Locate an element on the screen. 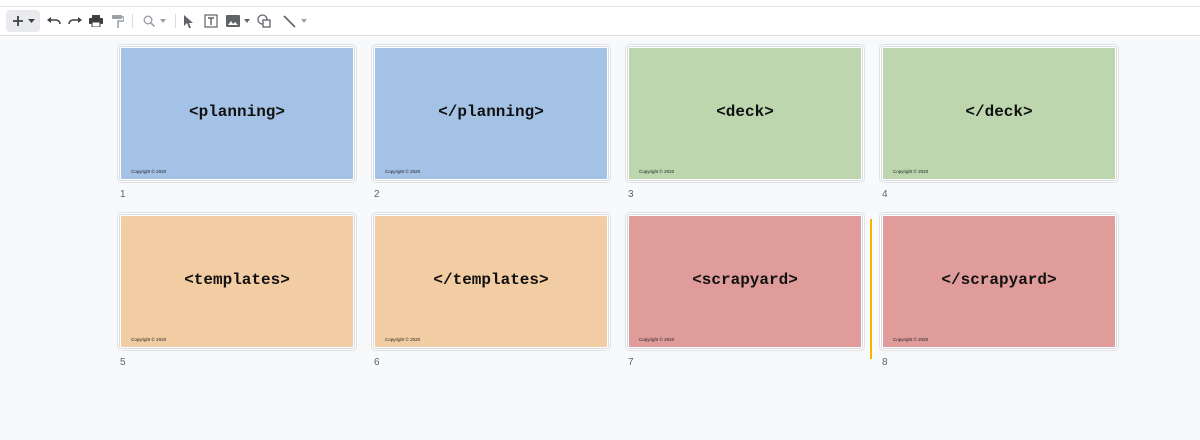  slide-number: 6 is located at coordinates (377, 362).